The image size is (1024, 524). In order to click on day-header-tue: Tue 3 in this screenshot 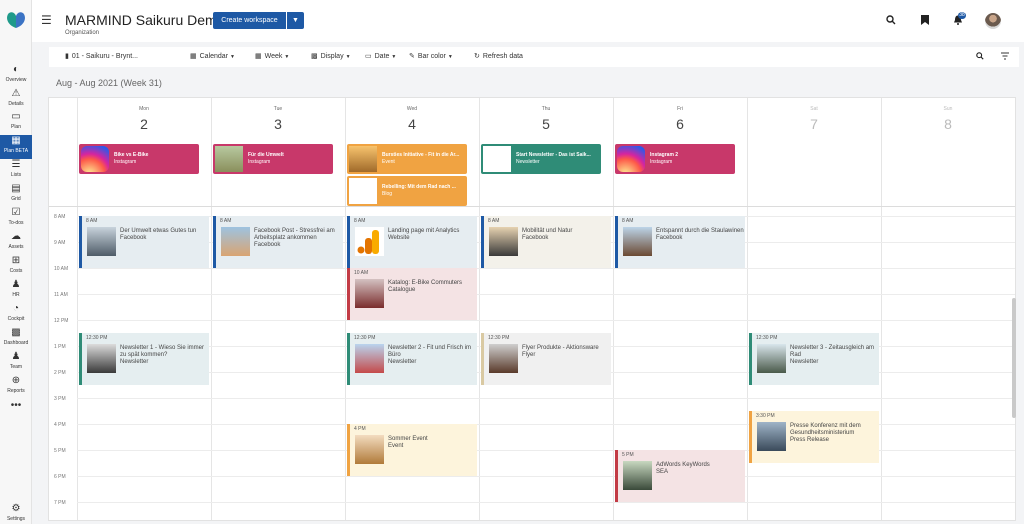, I will do `click(278, 119)`.